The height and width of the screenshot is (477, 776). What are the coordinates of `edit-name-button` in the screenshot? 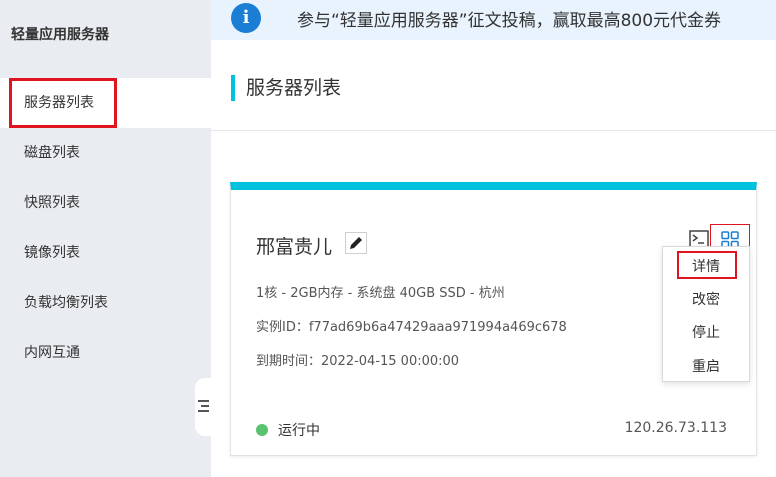 It's located at (356, 243).